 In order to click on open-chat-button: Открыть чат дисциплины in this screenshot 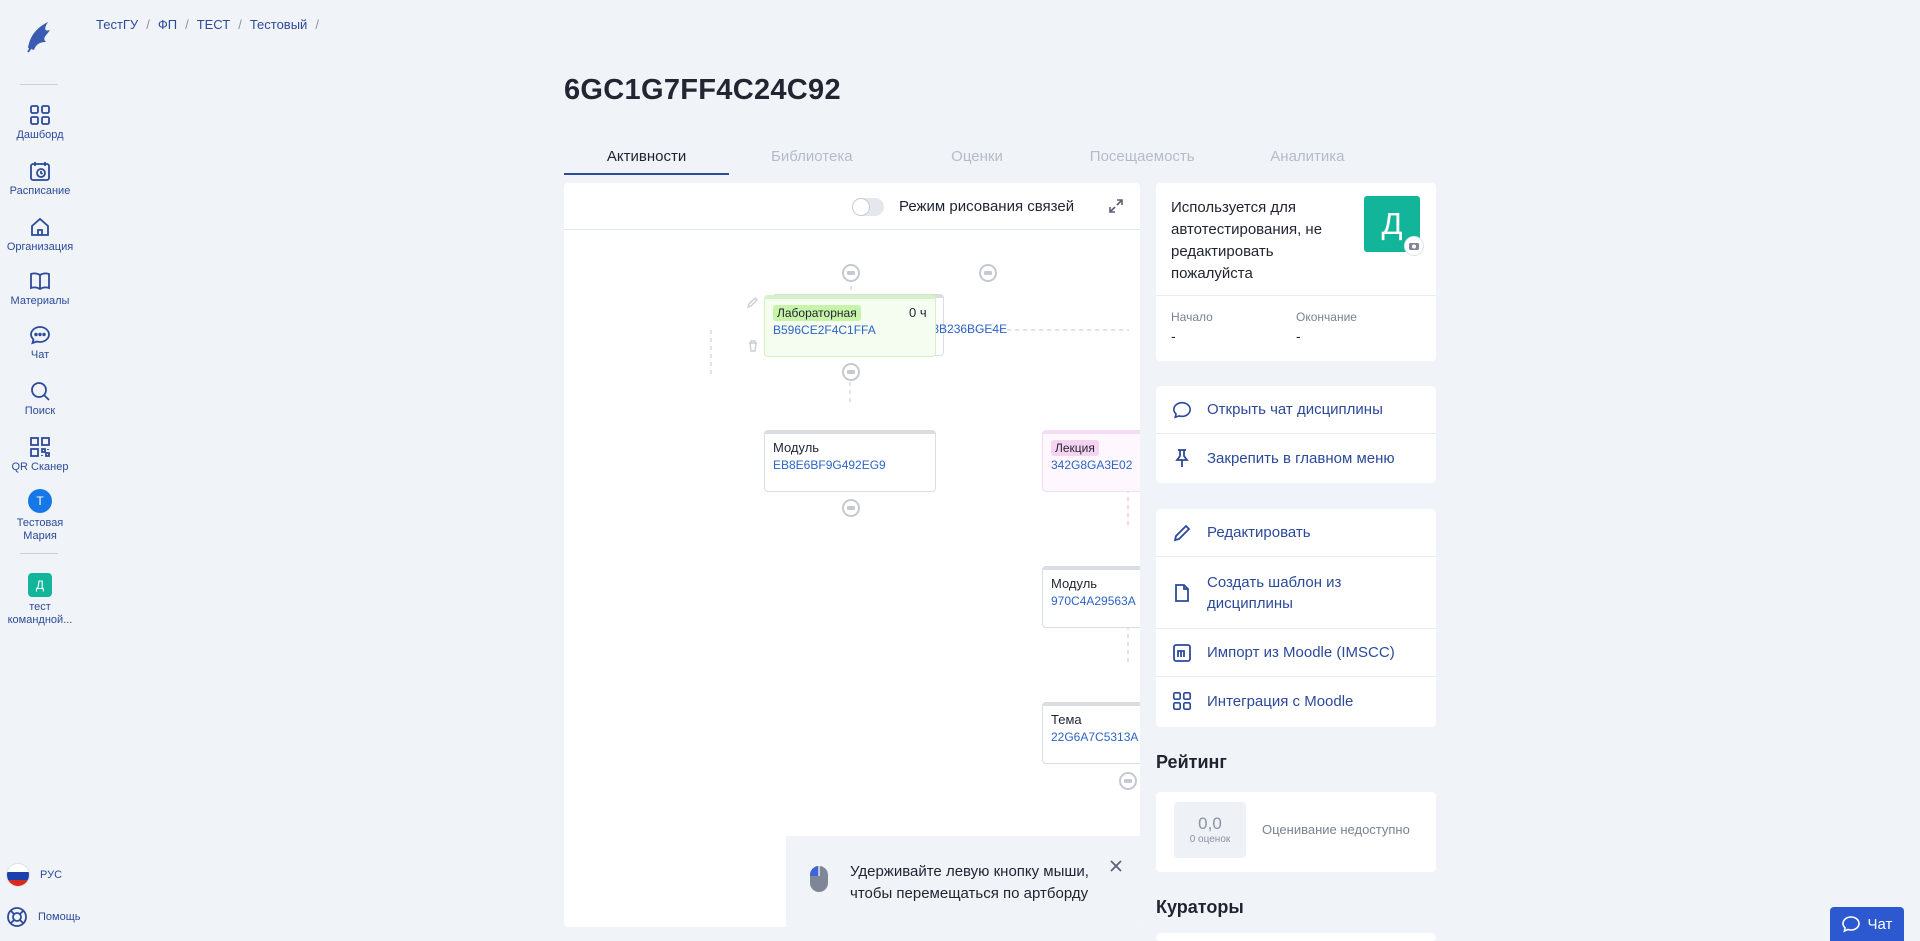, I will do `click(1296, 410)`.